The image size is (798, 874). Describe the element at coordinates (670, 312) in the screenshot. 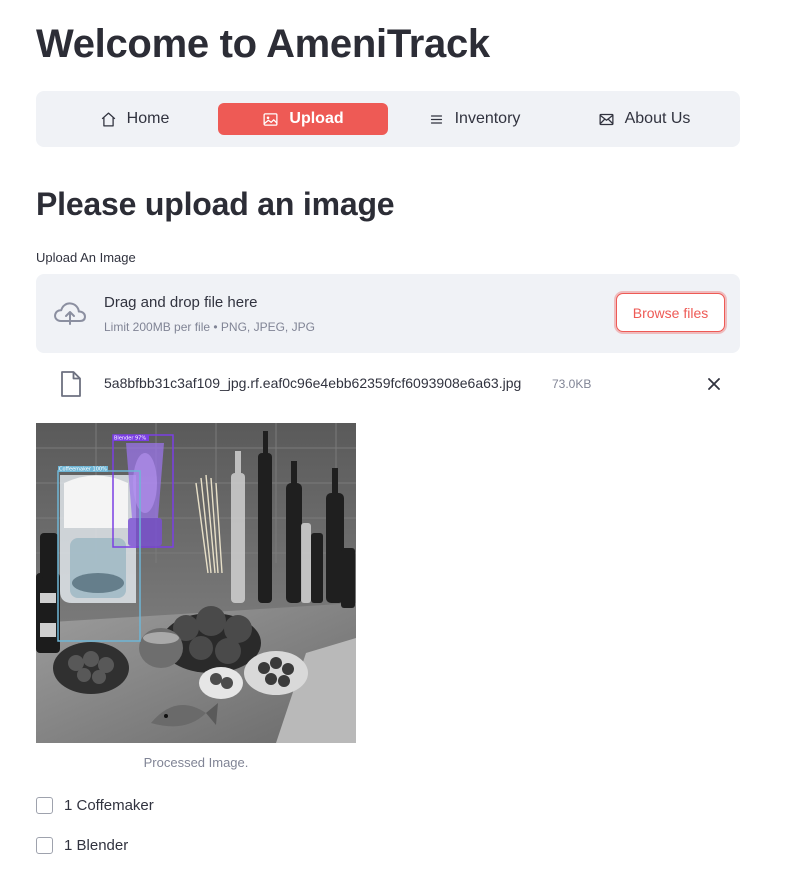

I see `browse-files-button: Browse files` at that location.